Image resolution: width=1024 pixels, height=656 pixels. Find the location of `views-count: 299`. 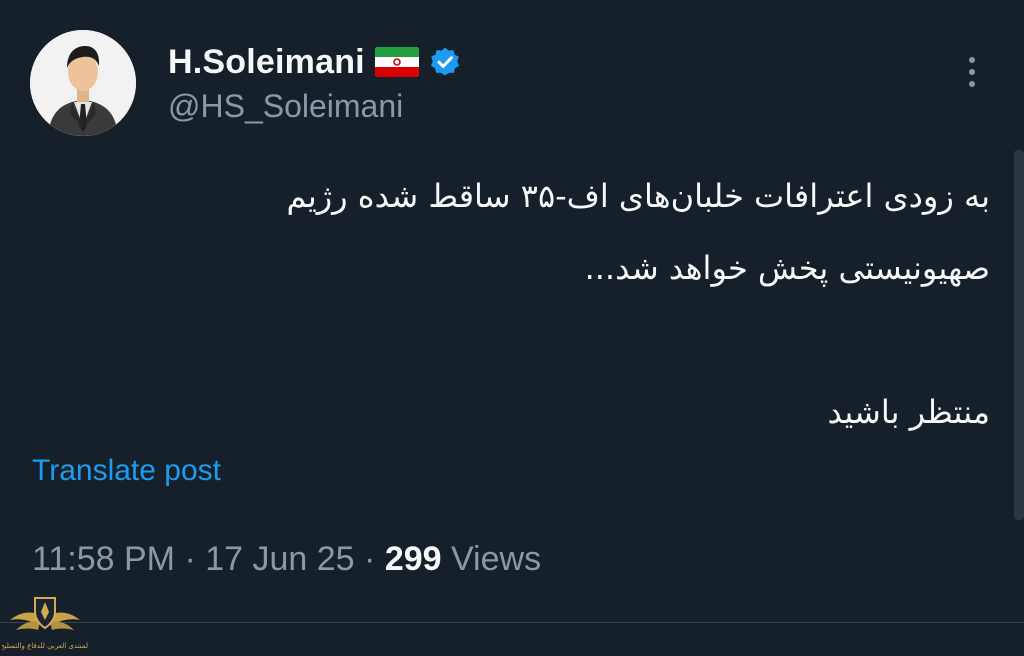

views-count: 299 is located at coordinates (413, 559).